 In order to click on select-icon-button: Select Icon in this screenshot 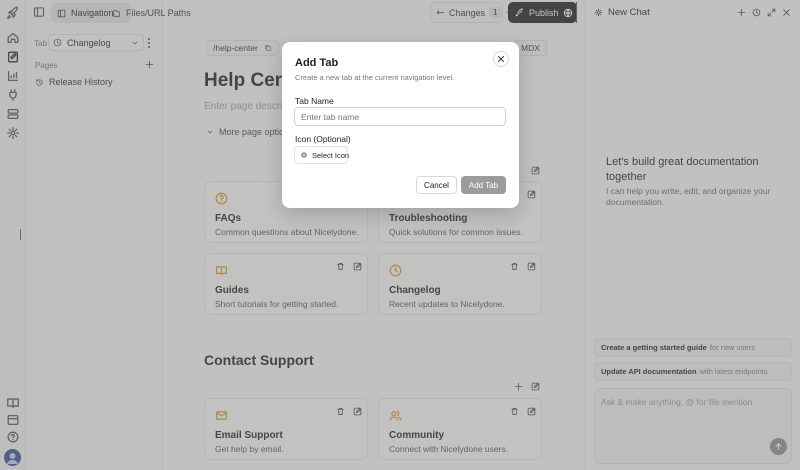, I will do `click(322, 155)`.